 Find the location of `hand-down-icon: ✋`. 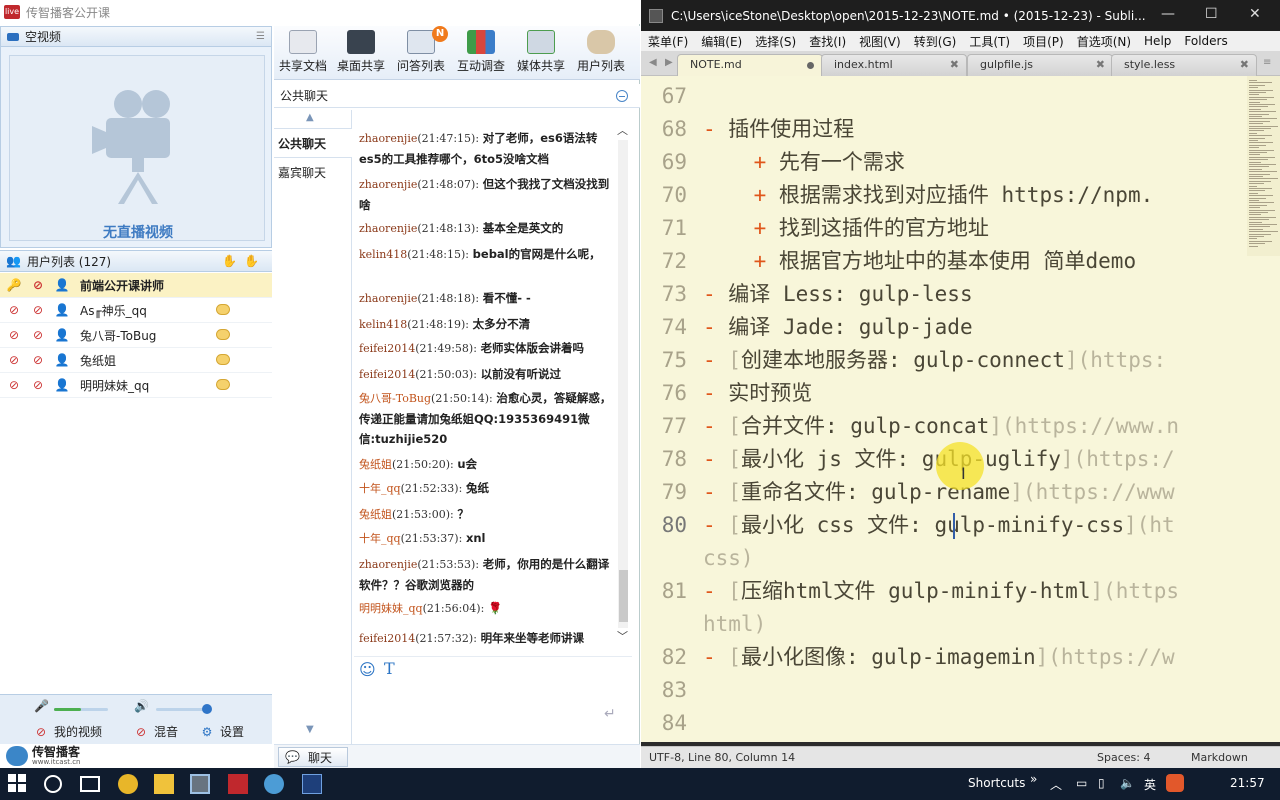

hand-down-icon: ✋ is located at coordinates (251, 261).